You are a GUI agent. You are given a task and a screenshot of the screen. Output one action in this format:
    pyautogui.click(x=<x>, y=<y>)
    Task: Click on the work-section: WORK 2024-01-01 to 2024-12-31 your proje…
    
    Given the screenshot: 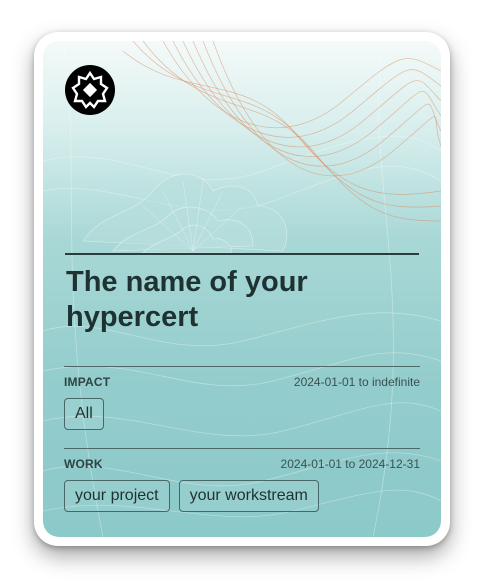 What is the action you would take?
    pyautogui.click(x=242, y=480)
    